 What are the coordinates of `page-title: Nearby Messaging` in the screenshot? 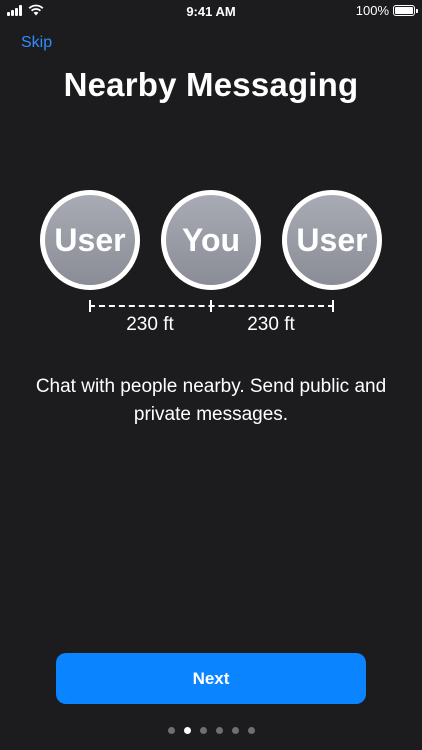 It's located at (211, 84).